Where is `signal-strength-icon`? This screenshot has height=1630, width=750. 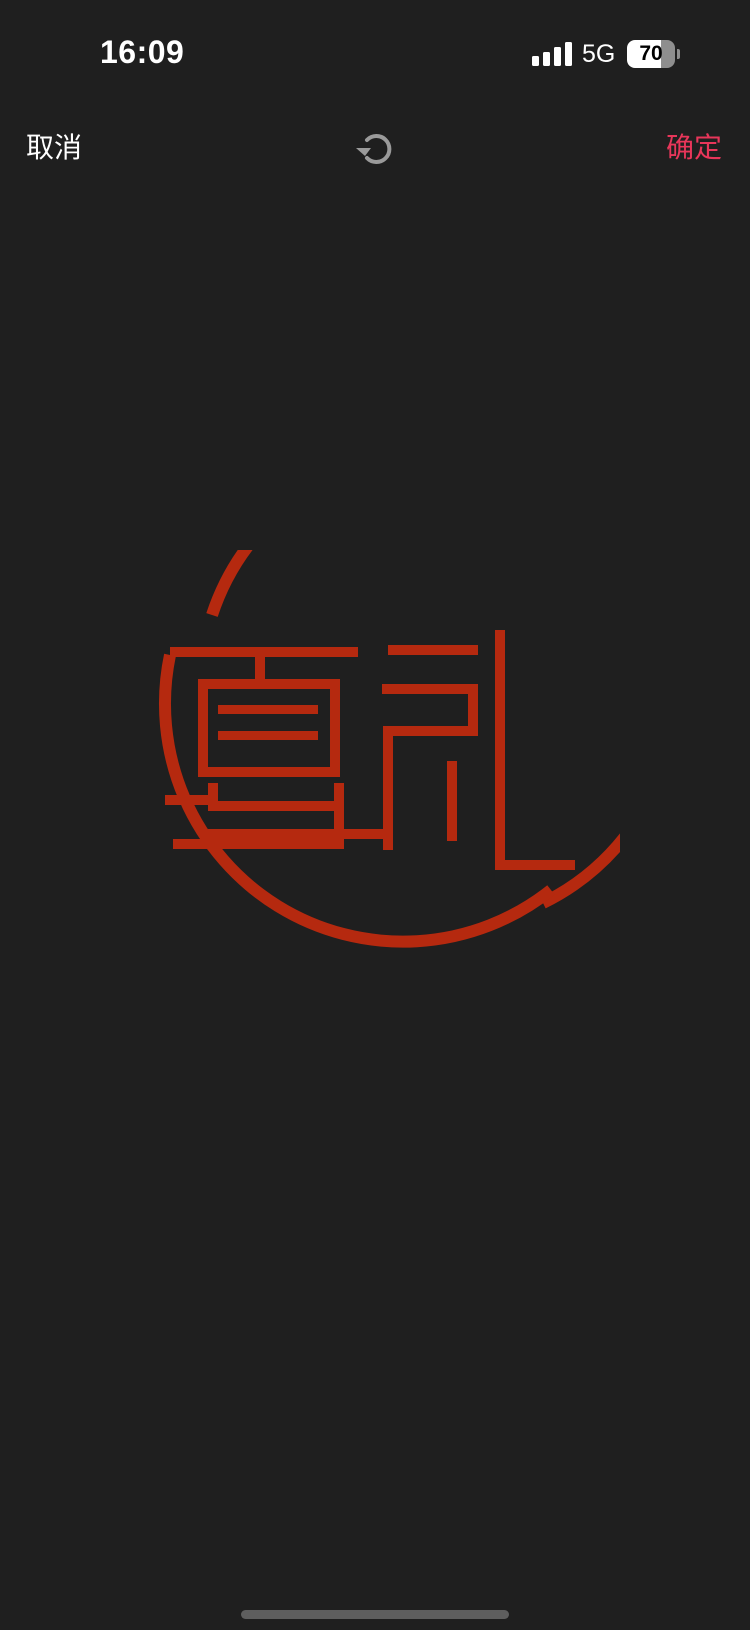
signal-strength-icon is located at coordinates (552, 54).